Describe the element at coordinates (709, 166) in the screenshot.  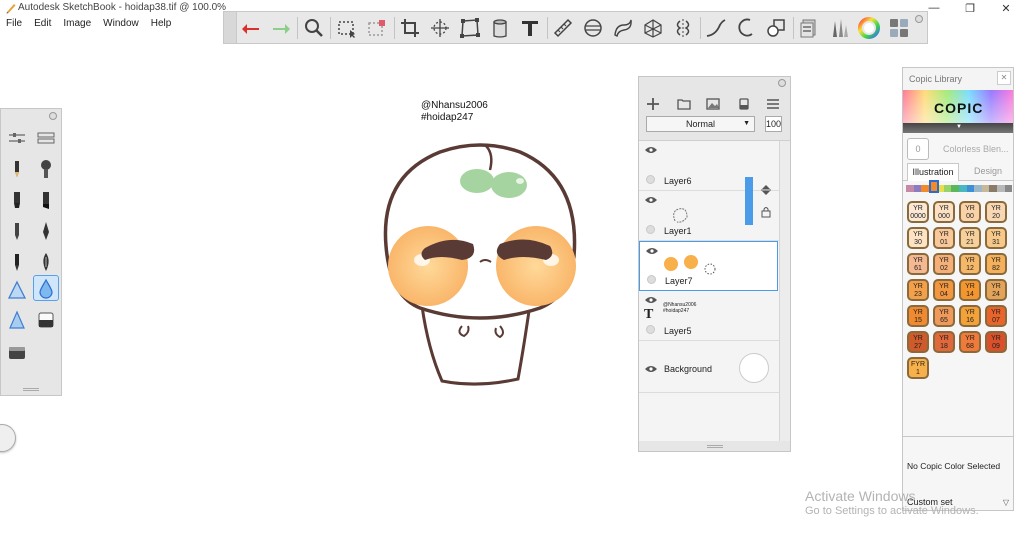
I see `layer-row: Layer6` at that location.